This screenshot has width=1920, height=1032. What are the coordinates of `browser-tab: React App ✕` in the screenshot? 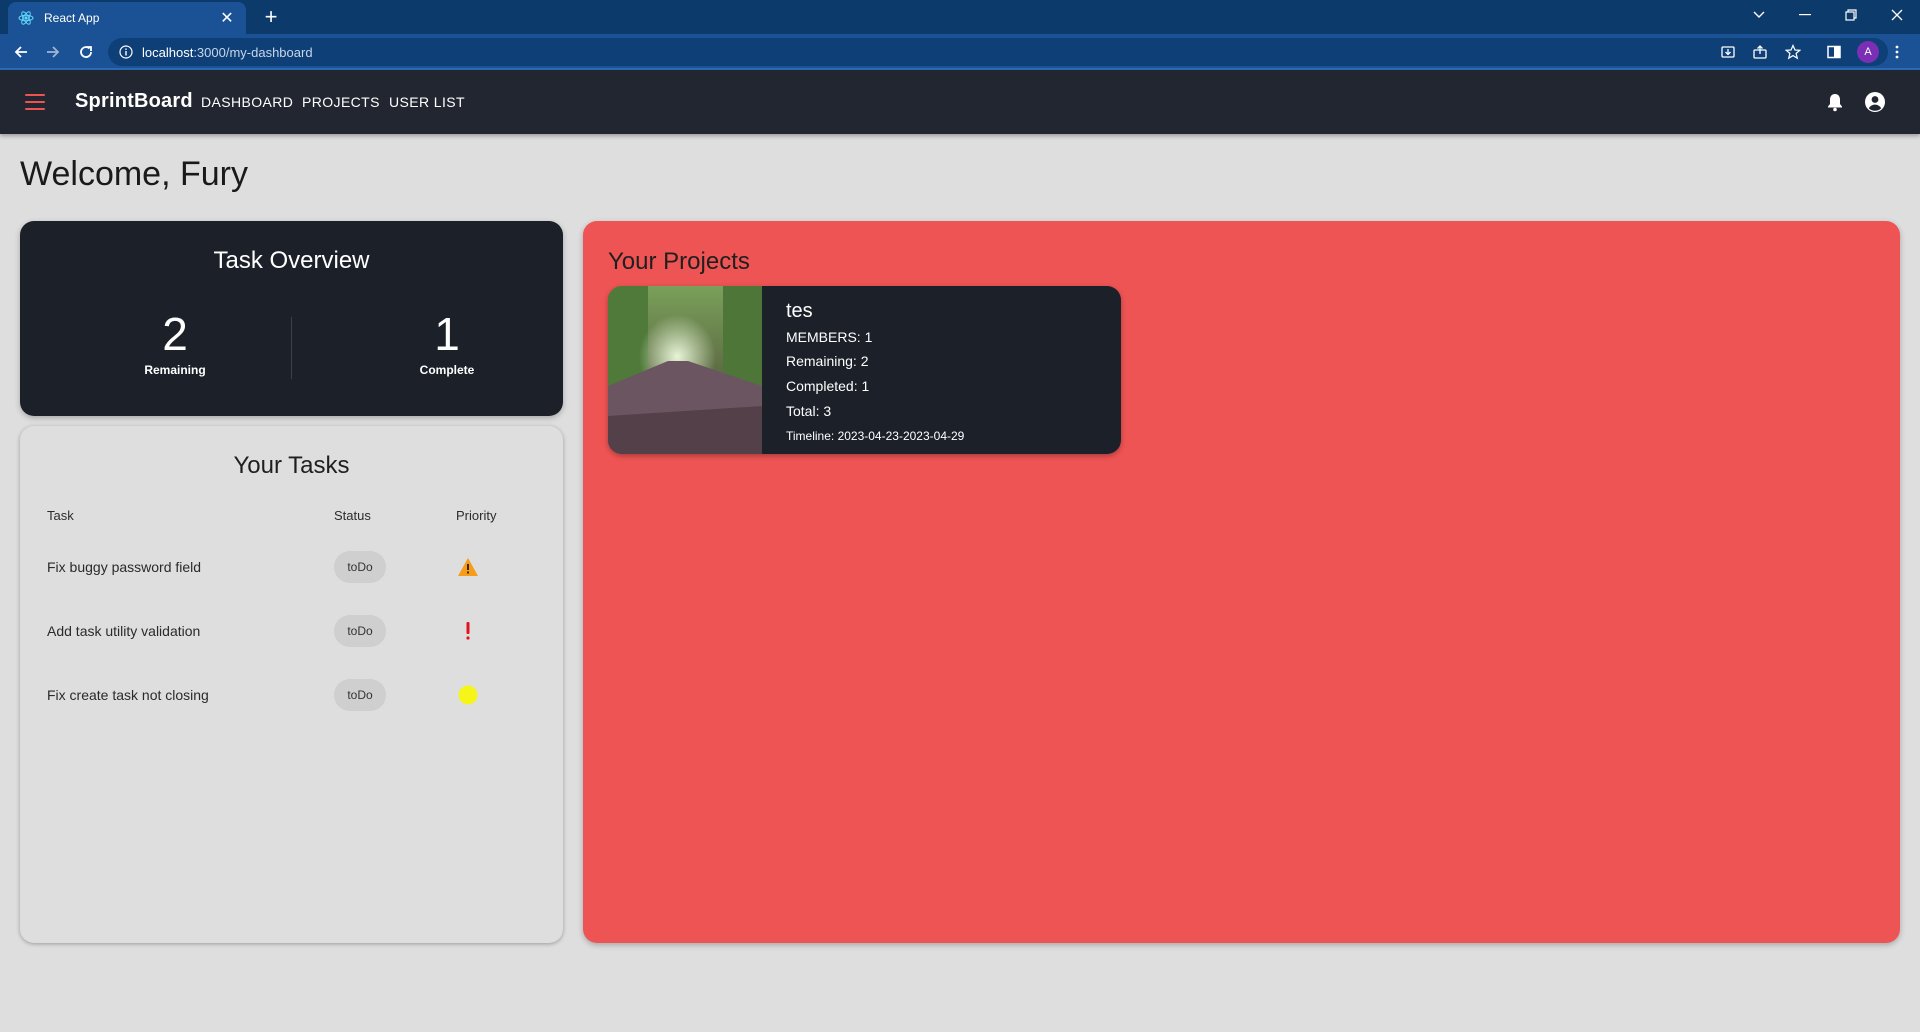 It's located at (127, 18).